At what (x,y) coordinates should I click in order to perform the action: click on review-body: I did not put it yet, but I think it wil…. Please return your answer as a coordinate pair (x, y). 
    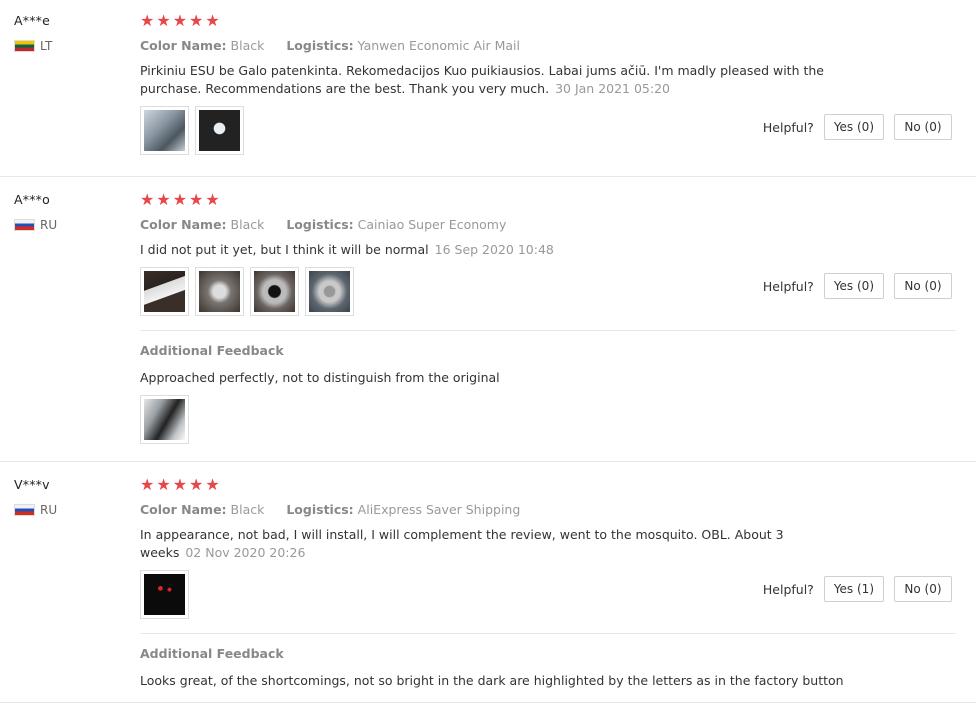
    Looking at the image, I should click on (284, 249).